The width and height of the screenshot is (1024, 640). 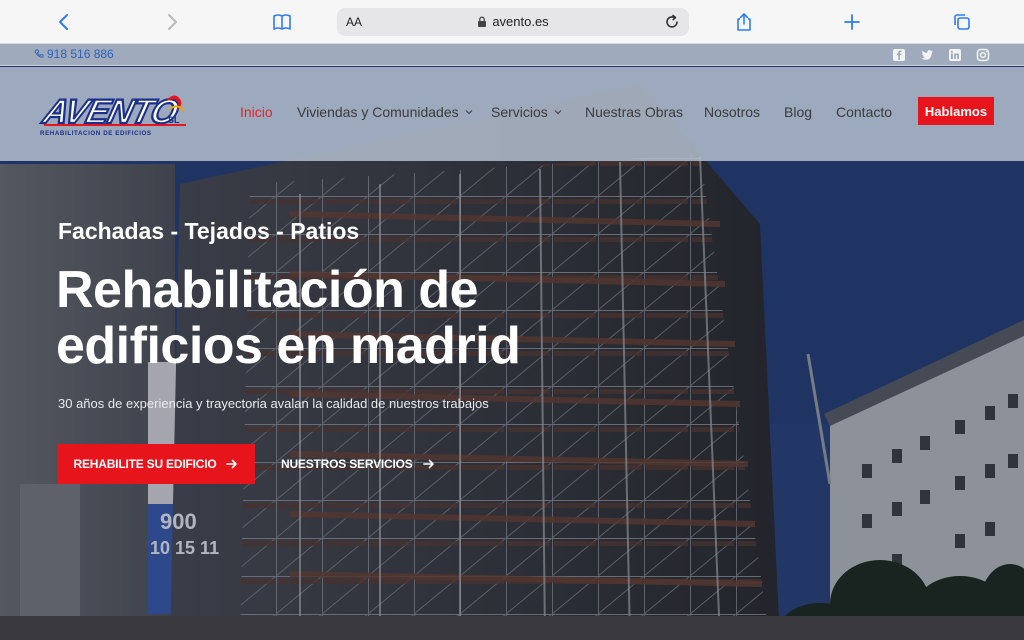 I want to click on avento-logo: AVENTO SL REHABILITACION DE EDIFICIOS, so click(x=114, y=114).